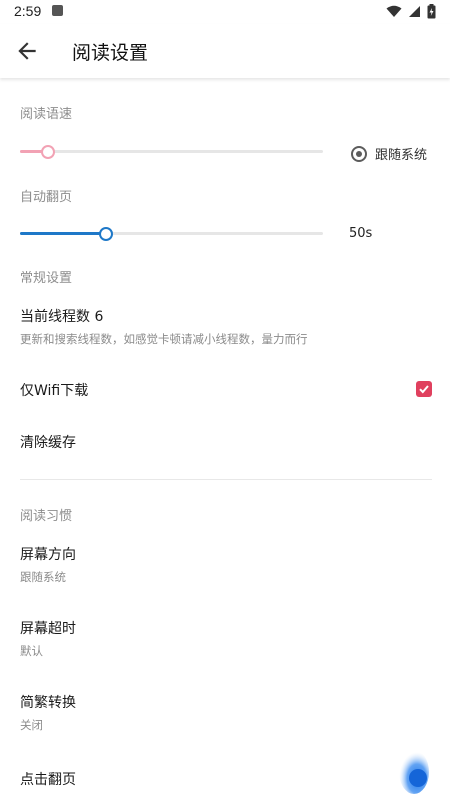  I want to click on auto-page-slider, so click(171, 233).